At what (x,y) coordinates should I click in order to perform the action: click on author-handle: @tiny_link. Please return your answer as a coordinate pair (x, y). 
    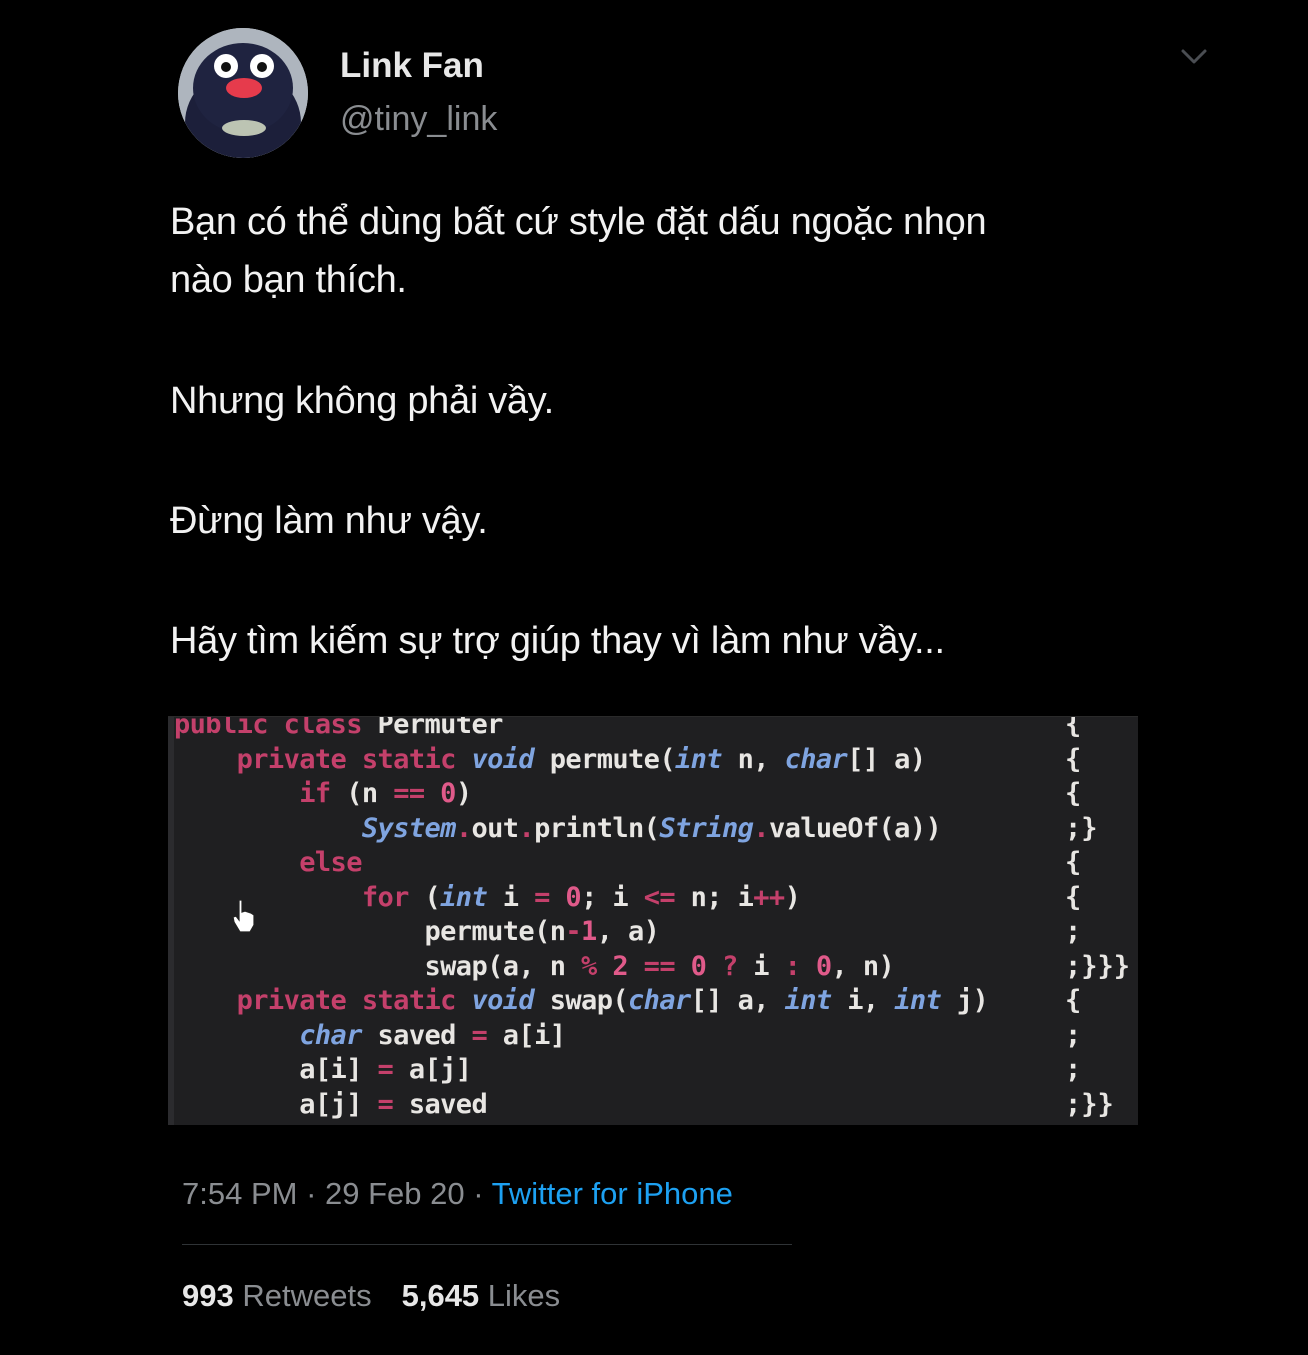
    Looking at the image, I should click on (418, 119).